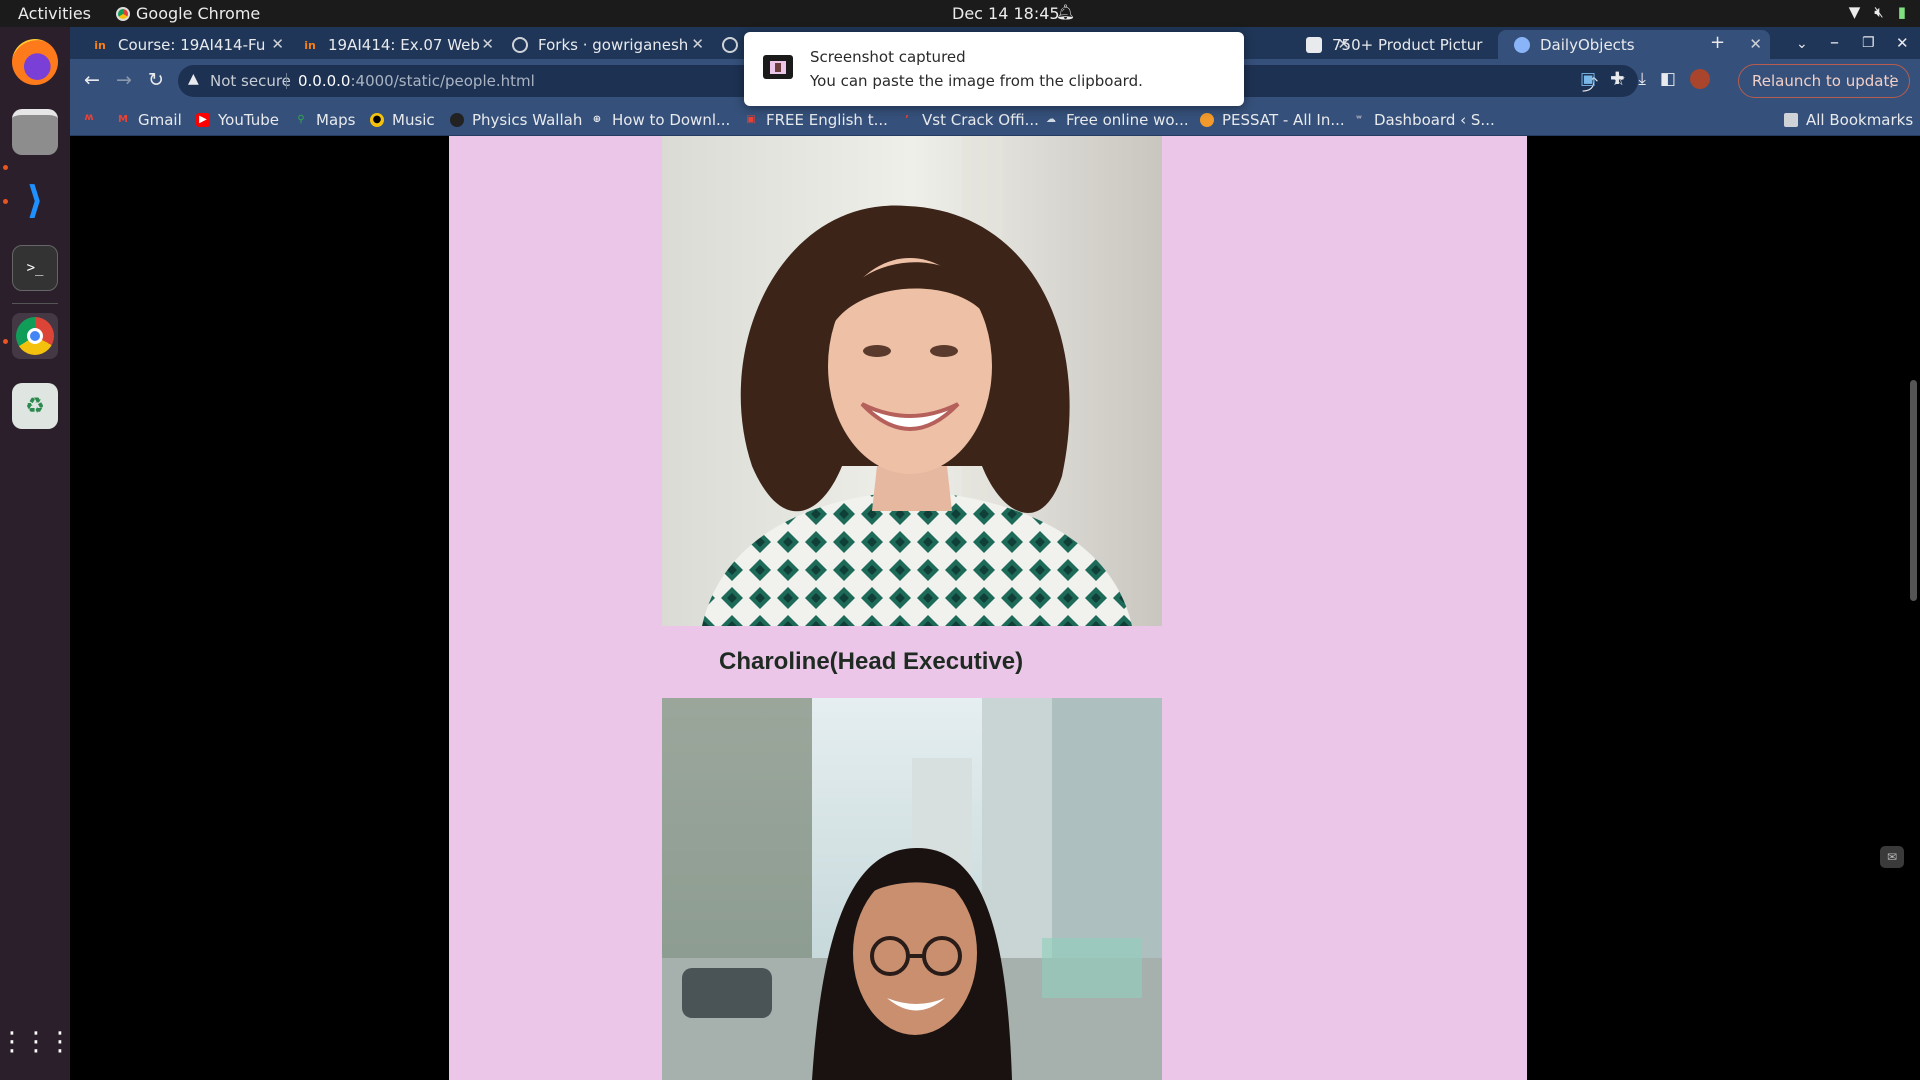 Image resolution: width=1920 pixels, height=1080 pixels. I want to click on all-bookmarks: All Bookmarks, so click(1848, 120).